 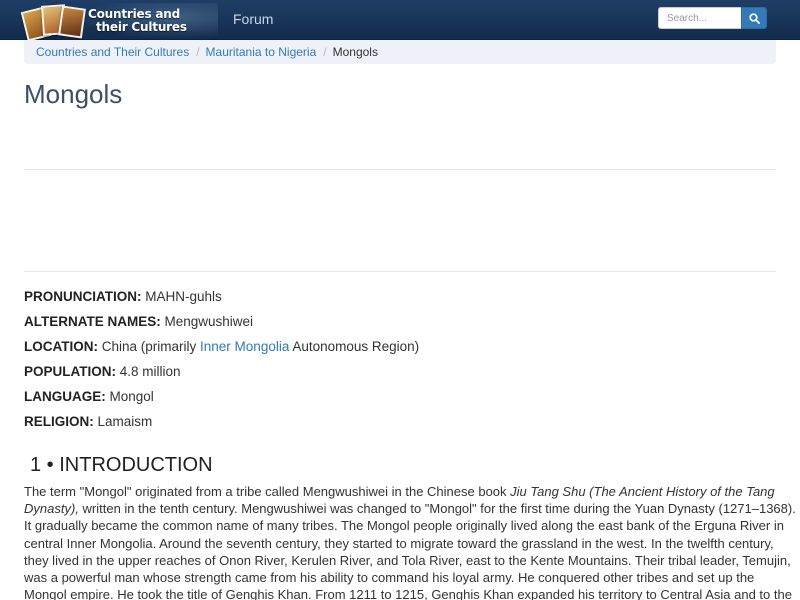 I want to click on fact-value: Mongol, so click(x=129, y=396).